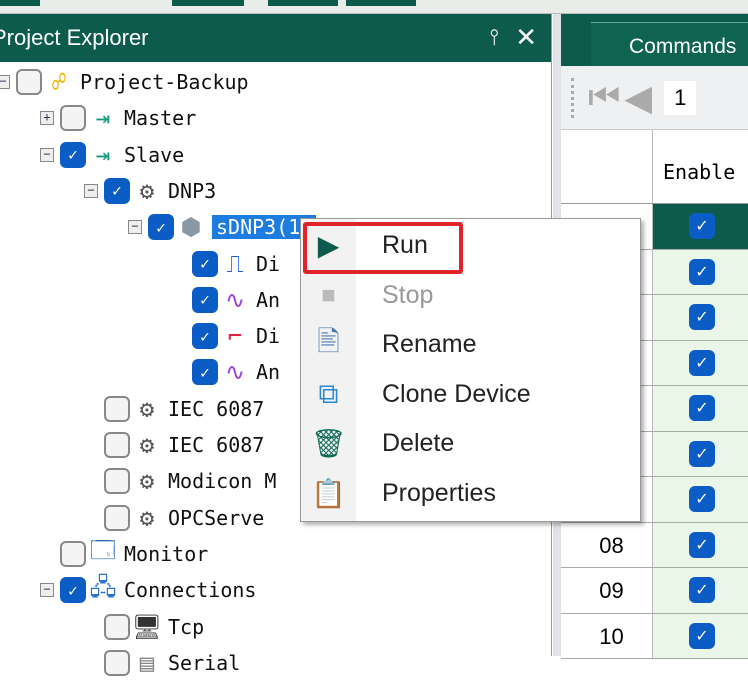 The height and width of the screenshot is (681, 748). I want to click on expand-toggle: +, so click(47, 118).